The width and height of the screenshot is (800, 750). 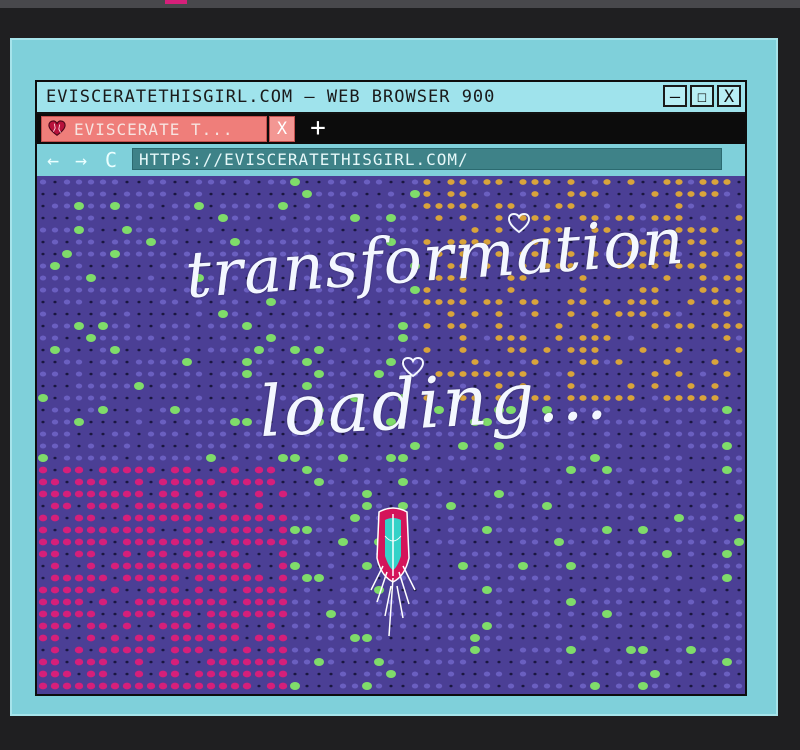 I want to click on tab-close-button: X, so click(x=282, y=129).